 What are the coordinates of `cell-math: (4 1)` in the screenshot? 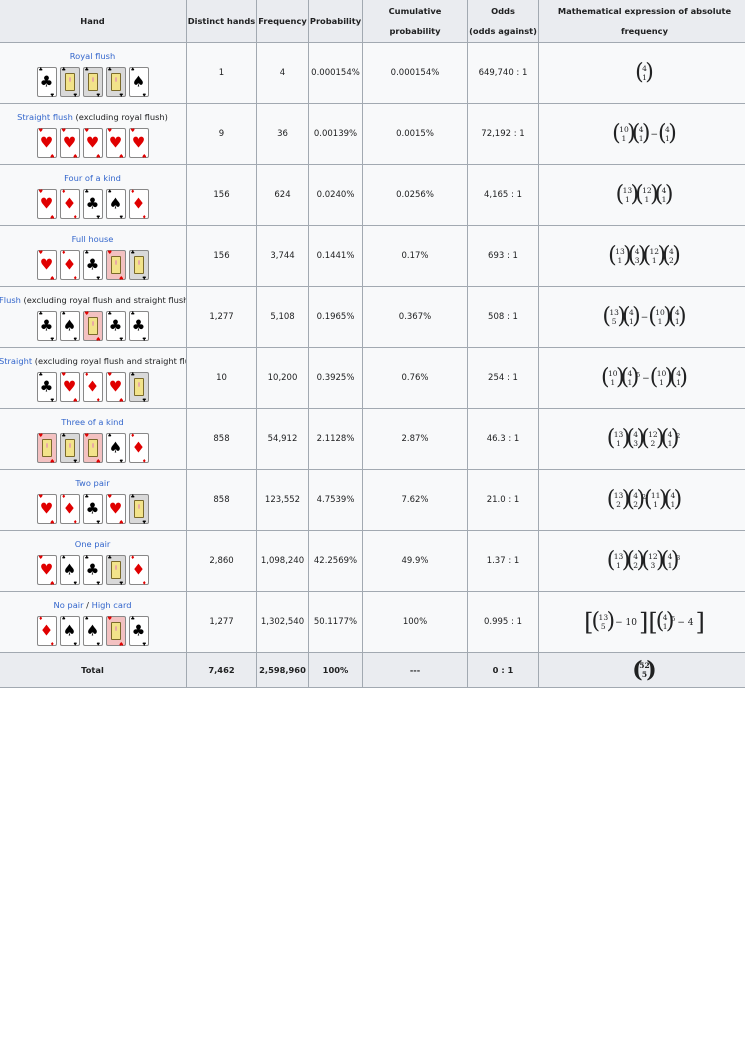 It's located at (641, 73).